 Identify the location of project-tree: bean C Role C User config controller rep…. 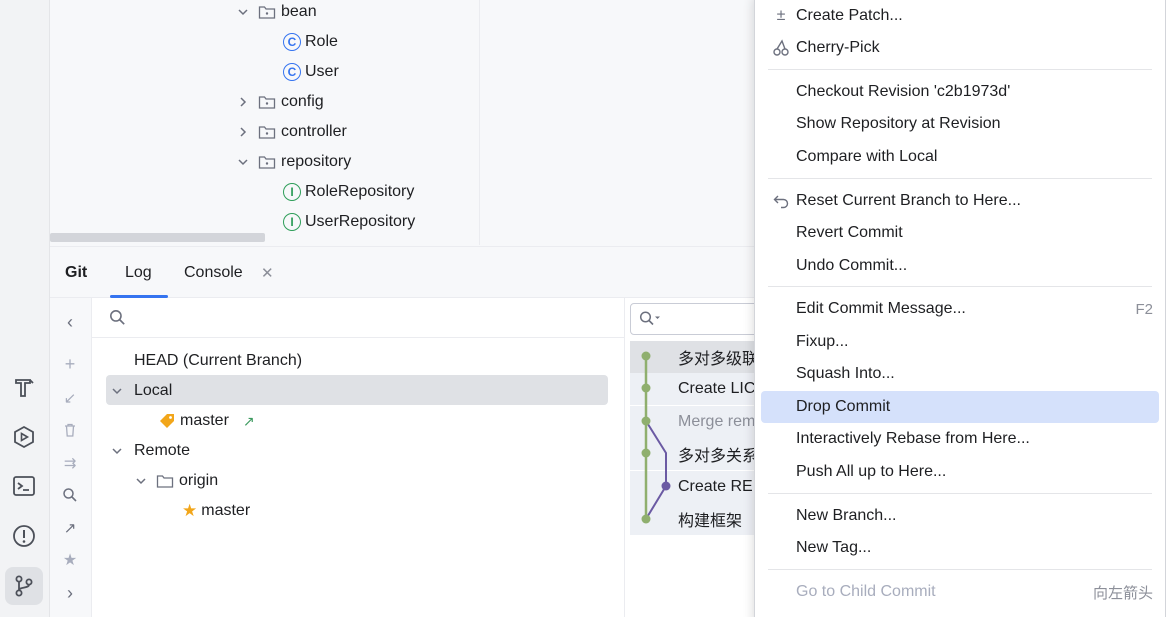
(265, 122).